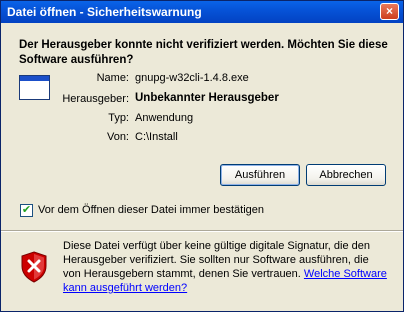 The width and height of the screenshot is (404, 312). Describe the element at coordinates (26, 210) in the screenshot. I see `confirm-checkbox: ✔` at that location.